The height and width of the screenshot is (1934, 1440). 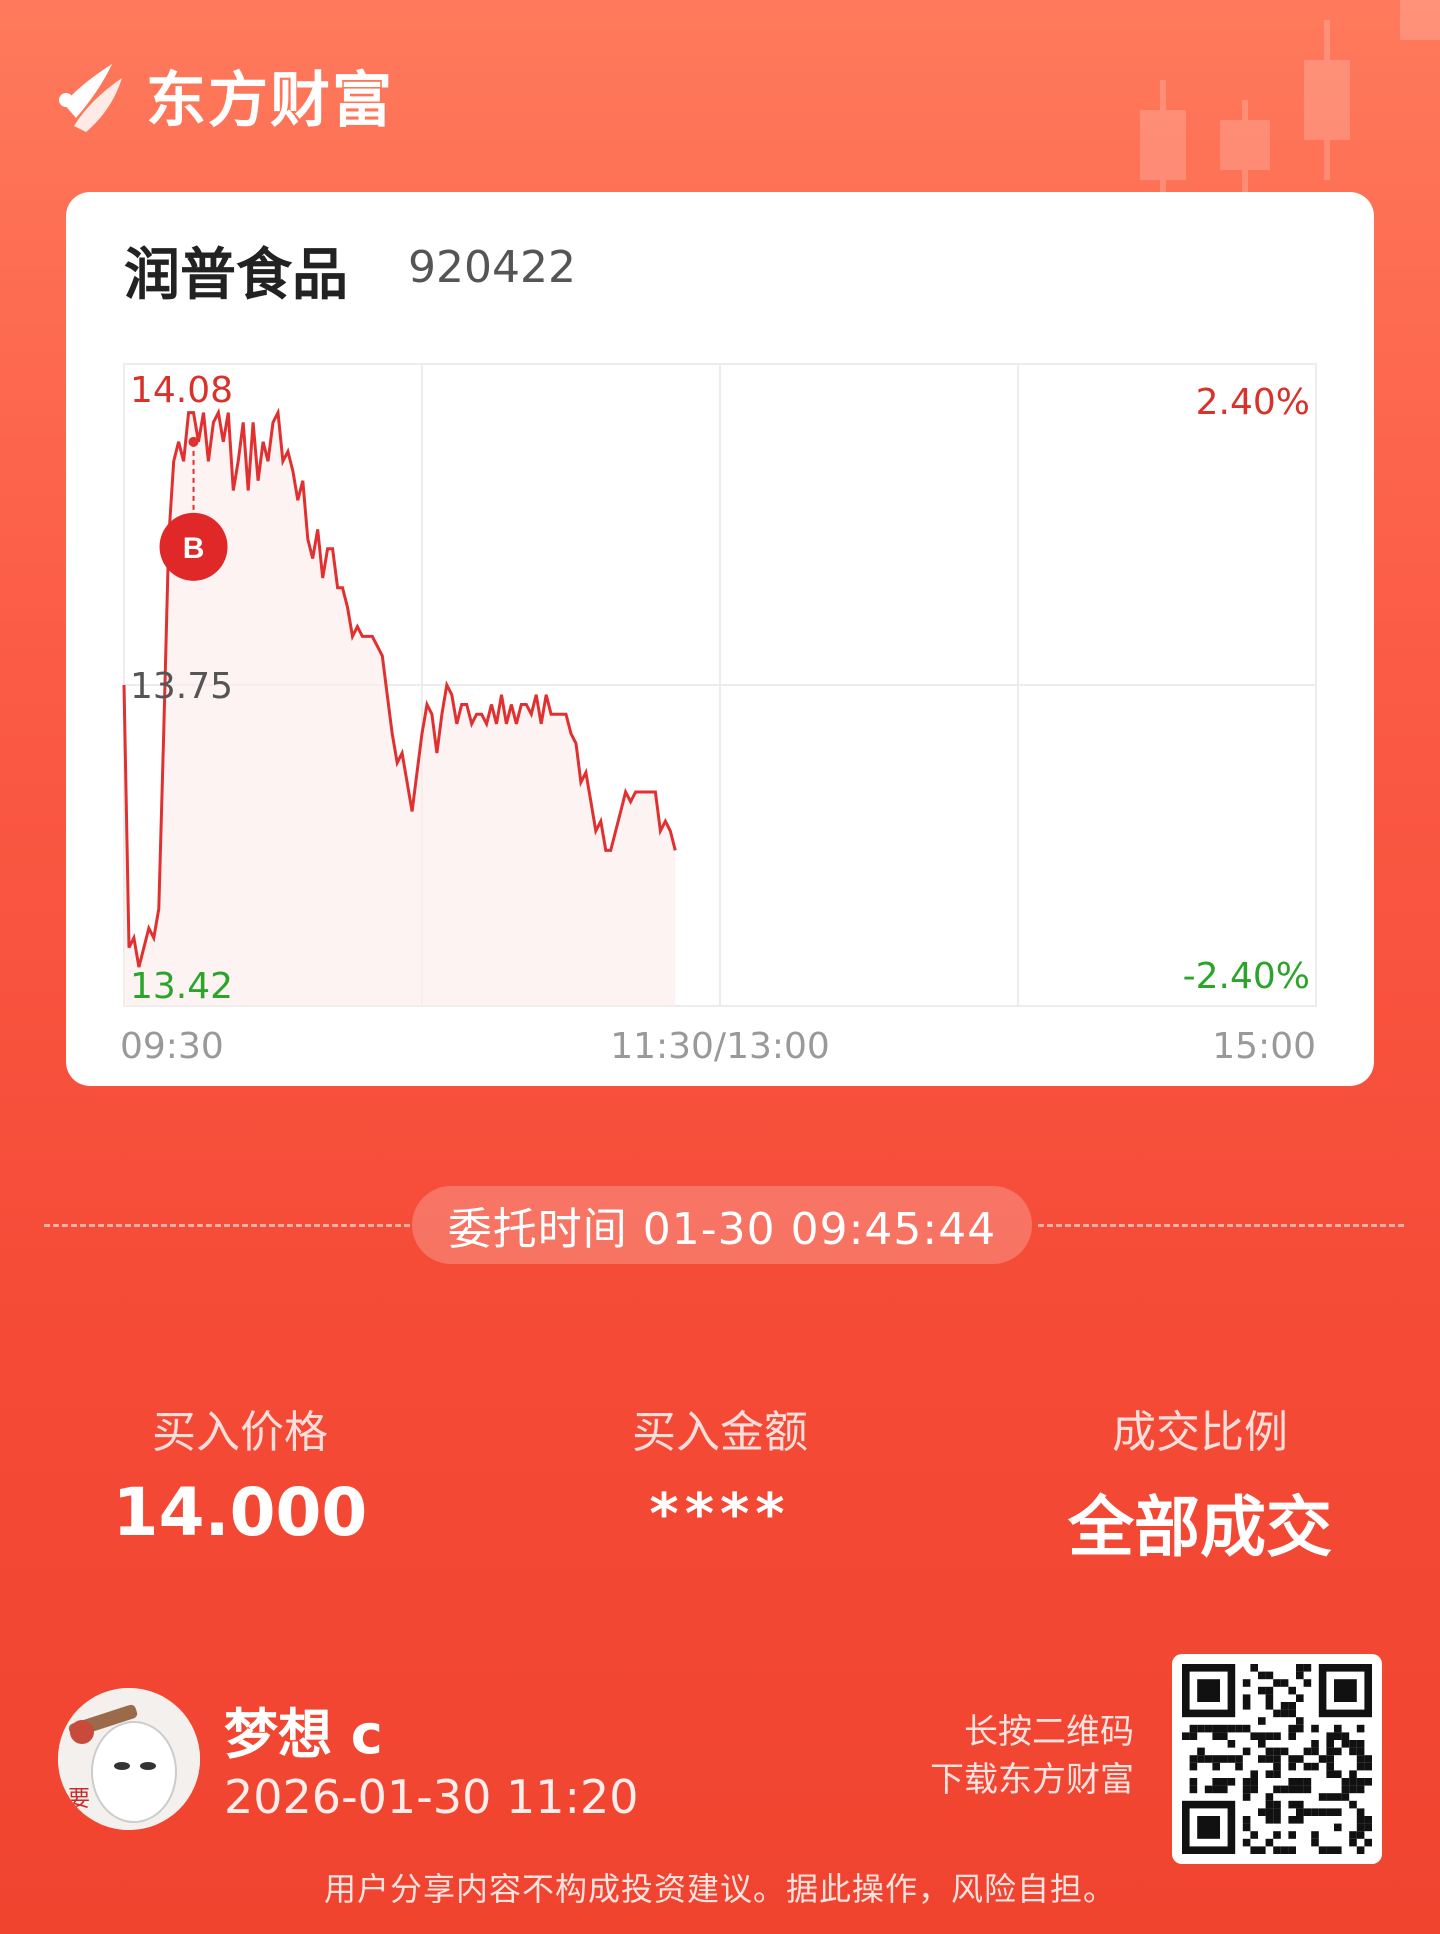 I want to click on dashed-line-left, so click(x=227, y=1225).